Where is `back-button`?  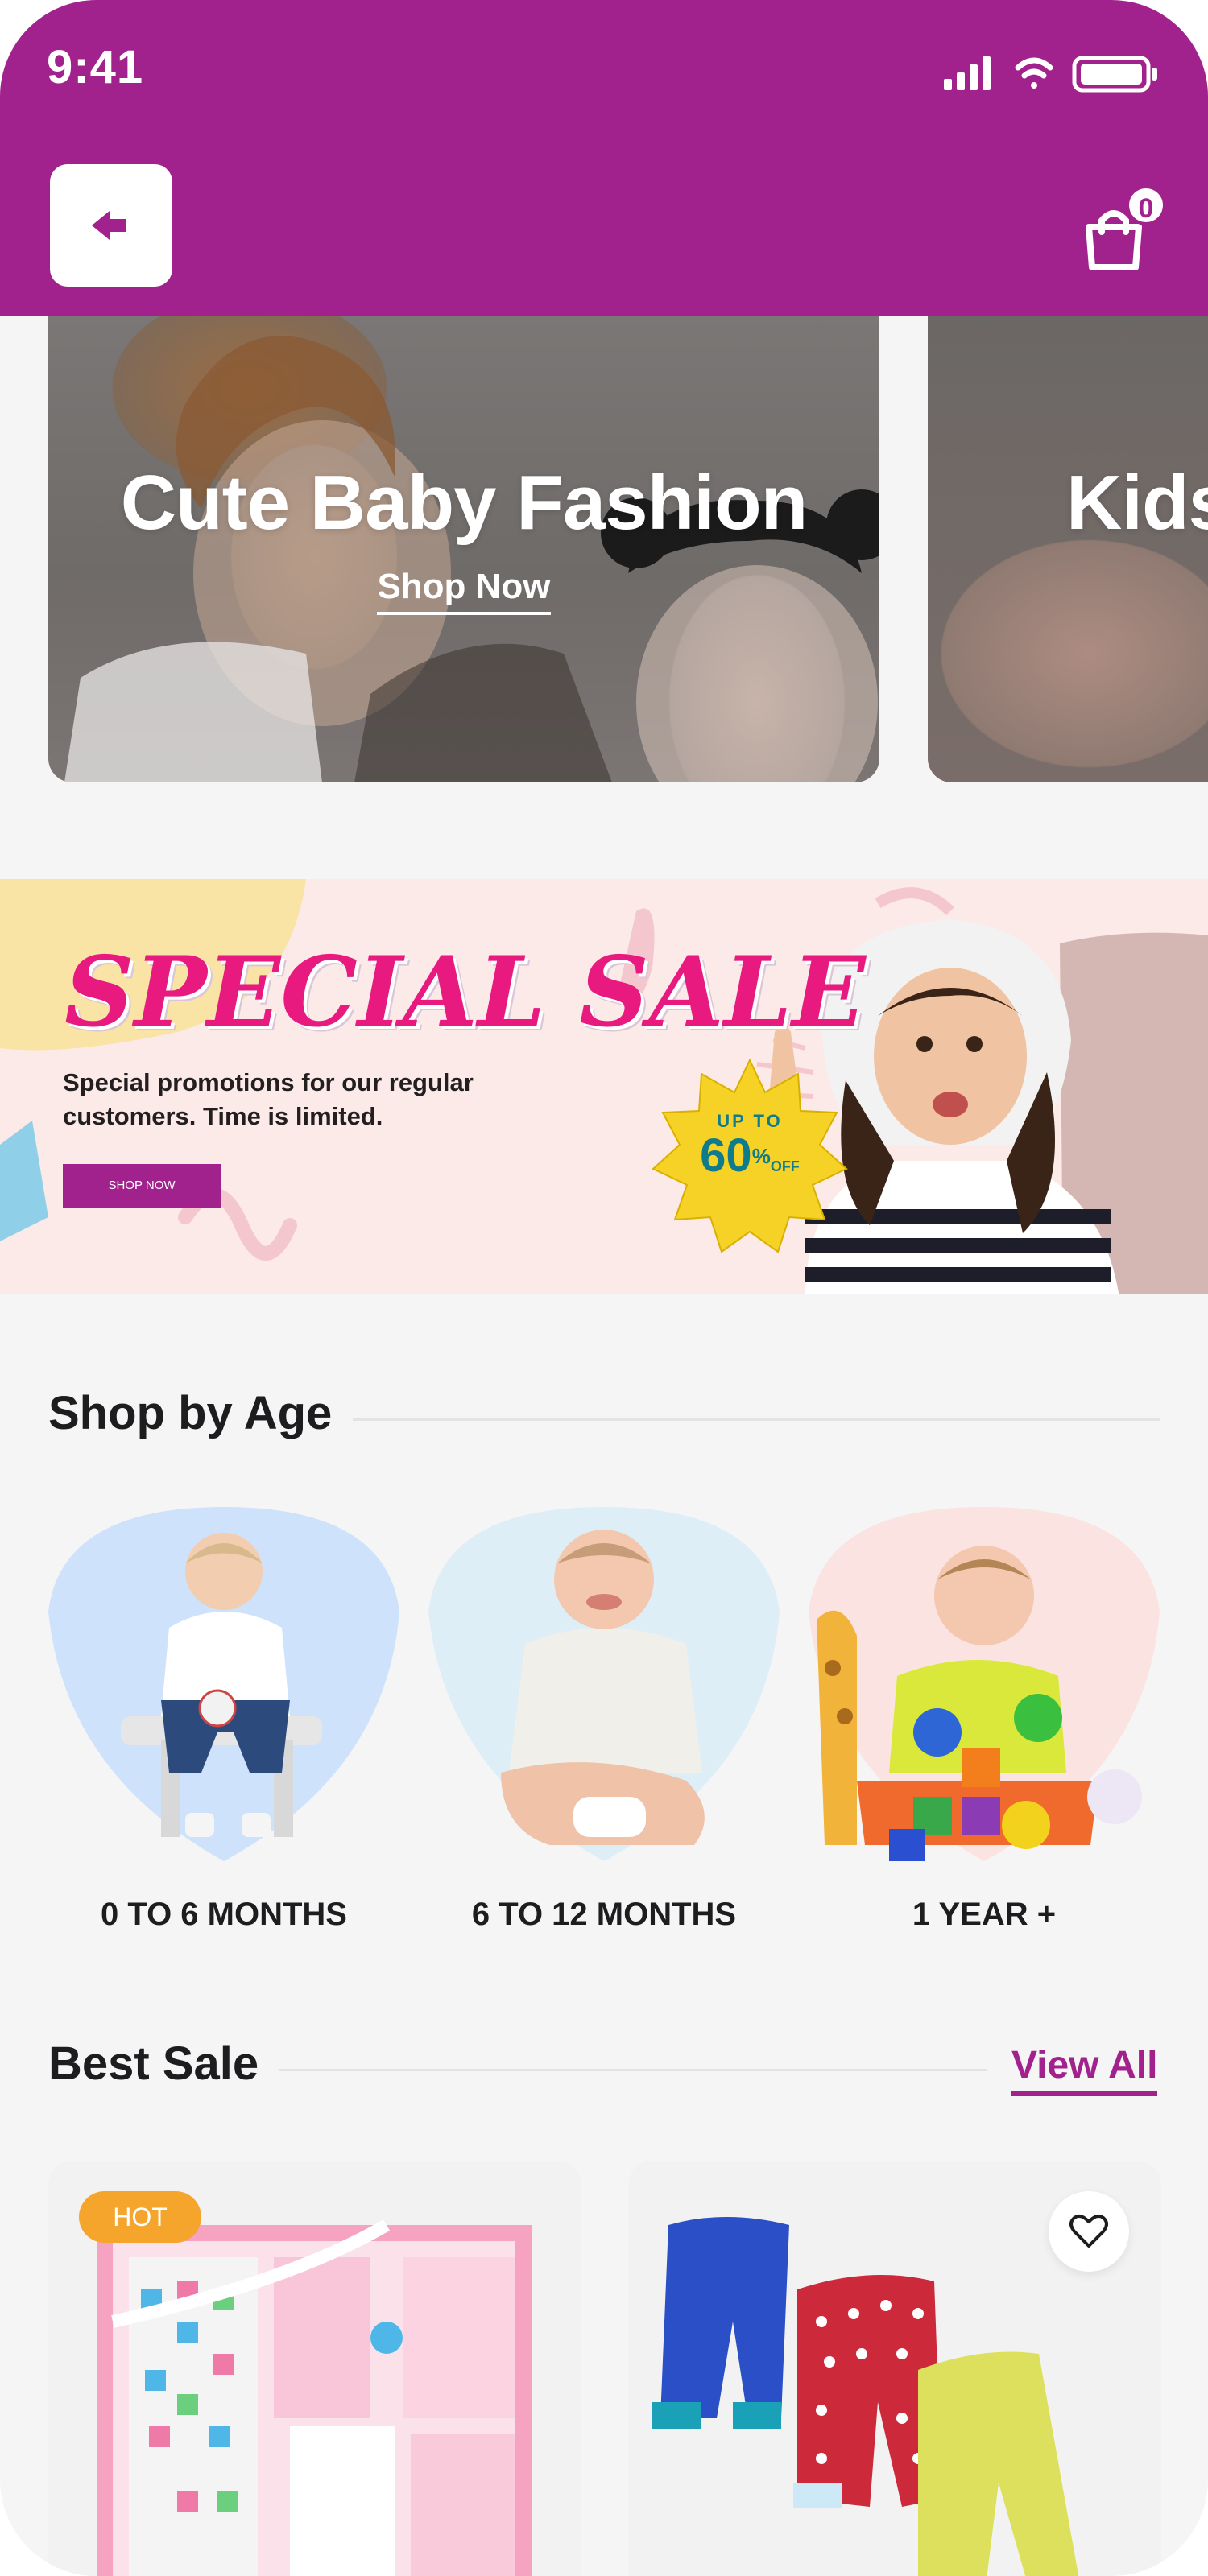
back-button is located at coordinates (111, 225).